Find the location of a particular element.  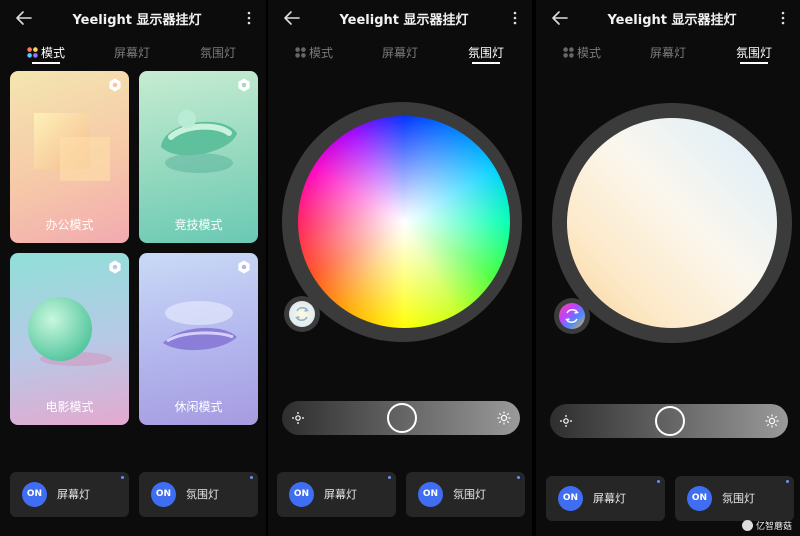

mode-card-gaming: 竞技模式 is located at coordinates (198, 157).